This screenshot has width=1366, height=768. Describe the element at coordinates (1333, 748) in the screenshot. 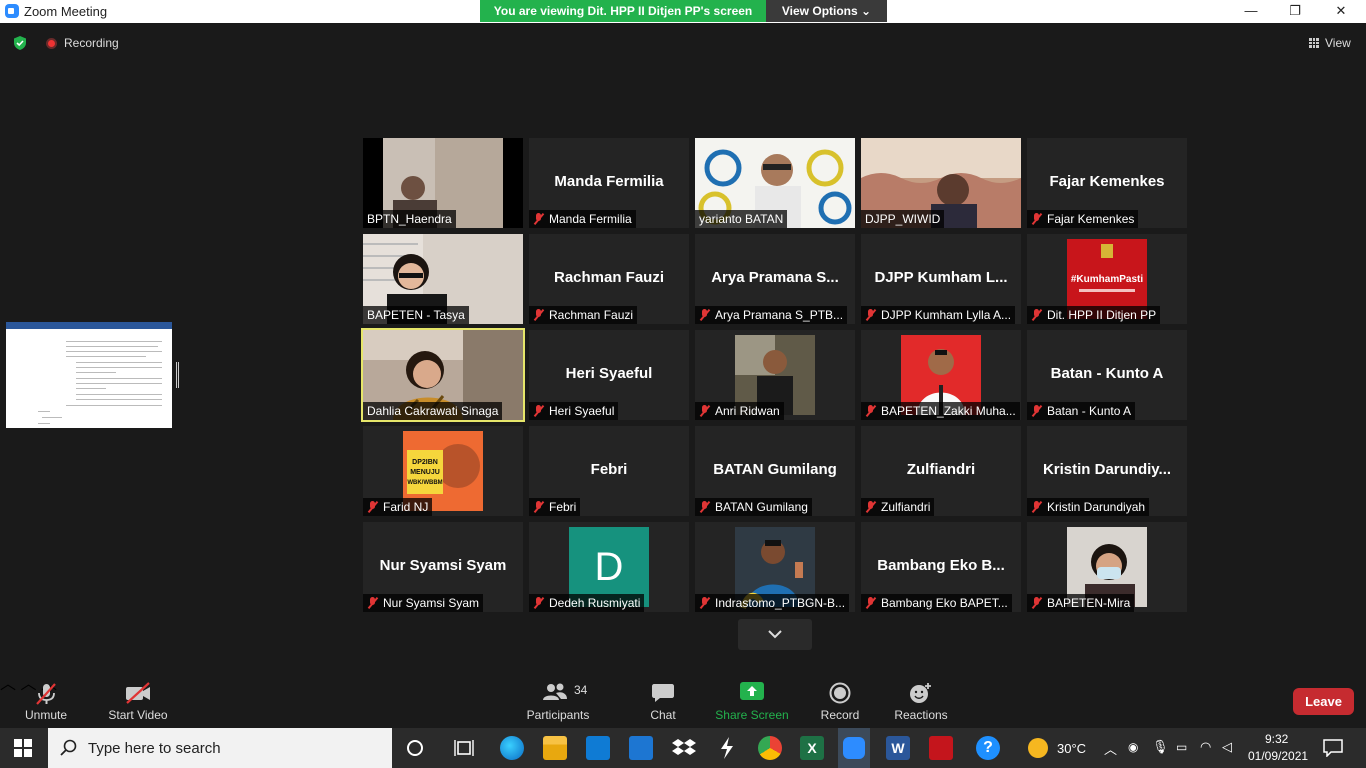

I see `notifications-icon` at that location.